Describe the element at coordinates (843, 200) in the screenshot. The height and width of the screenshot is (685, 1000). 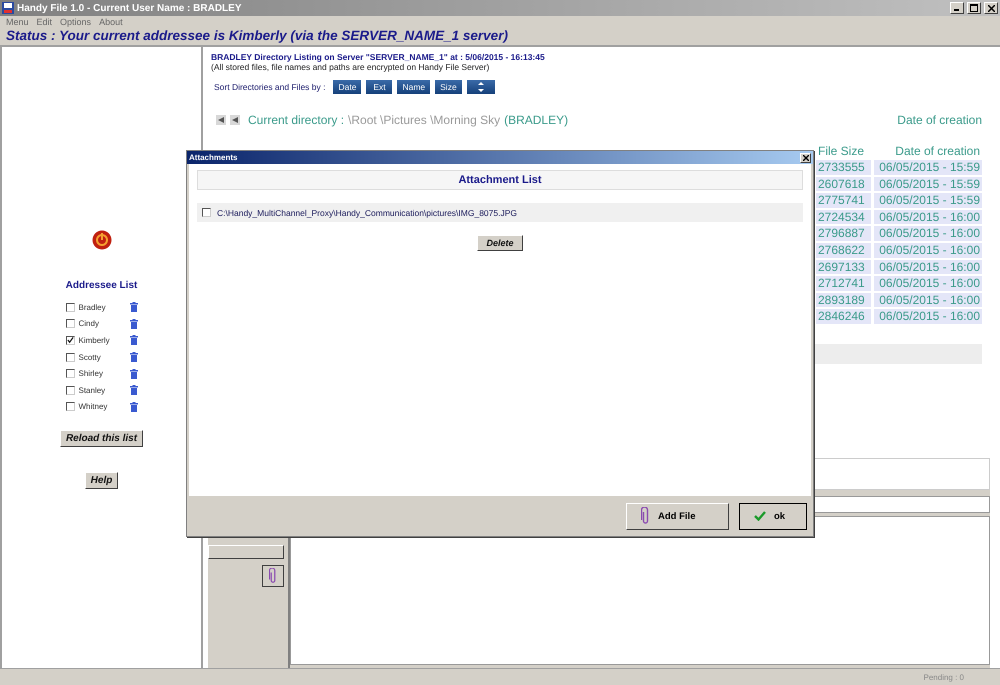
I see `table-cell: 2775741` at that location.